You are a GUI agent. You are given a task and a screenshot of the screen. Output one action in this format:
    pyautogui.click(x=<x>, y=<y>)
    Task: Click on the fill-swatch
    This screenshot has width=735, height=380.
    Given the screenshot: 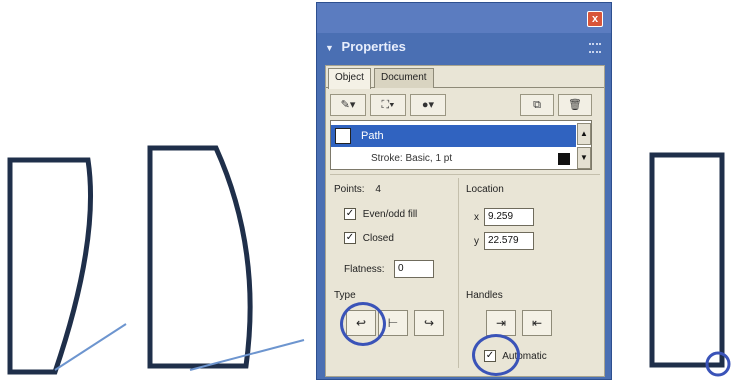 What is the action you would take?
    pyautogui.click(x=343, y=136)
    